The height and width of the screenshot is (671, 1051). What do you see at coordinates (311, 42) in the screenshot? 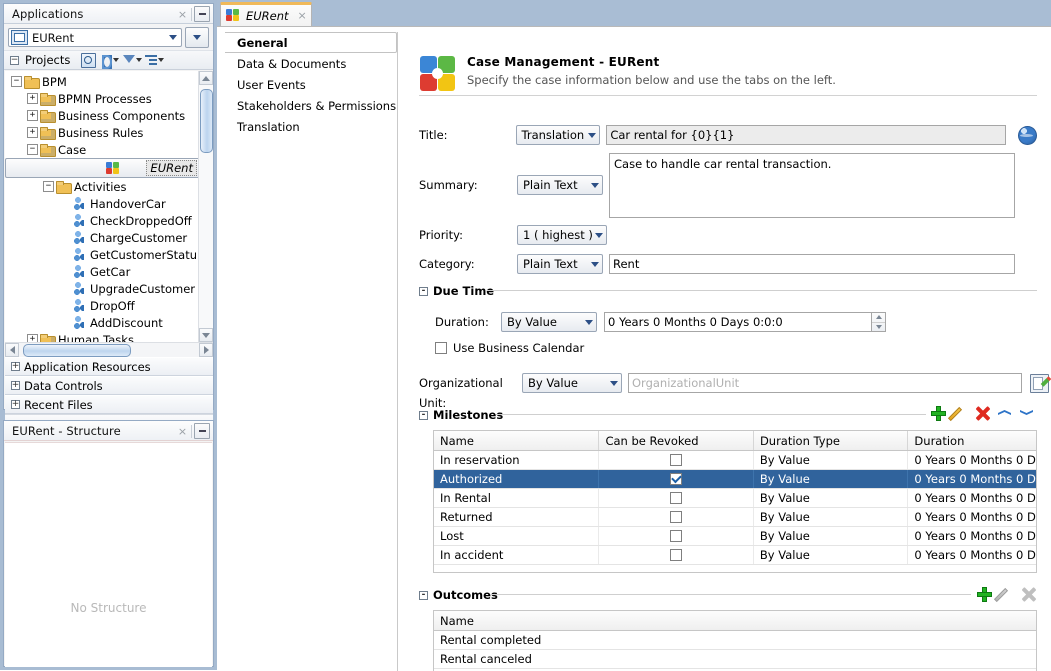
I see `nav-item-general: General` at bounding box center [311, 42].